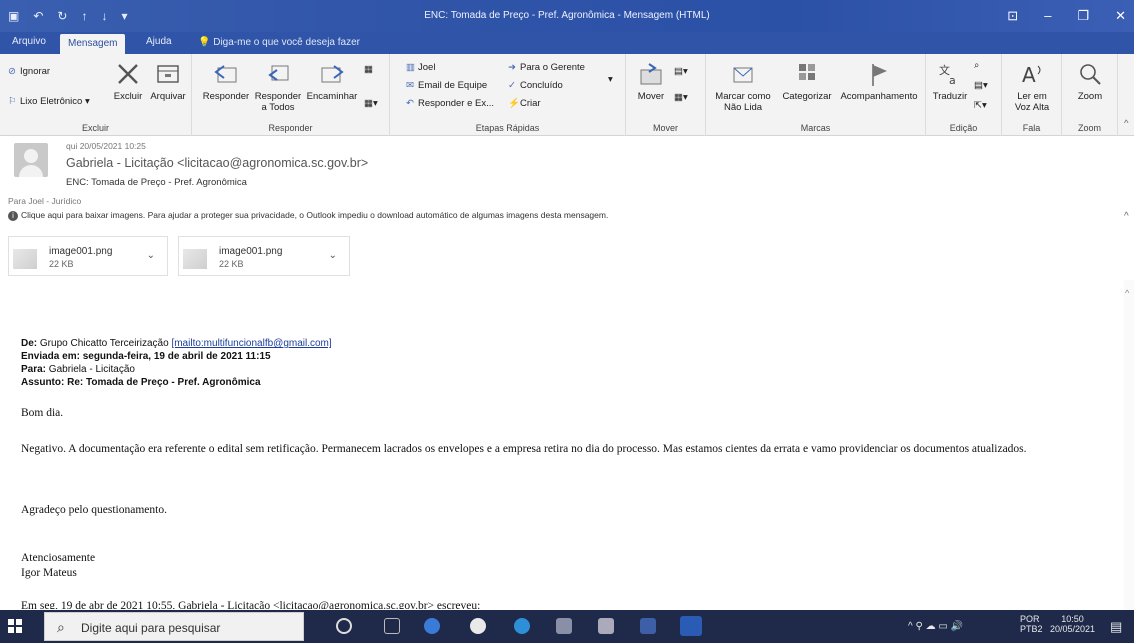 This screenshot has width=1134, height=643. Describe the element at coordinates (681, 97) in the screenshot. I see `onenote-button: ▦▾` at that location.